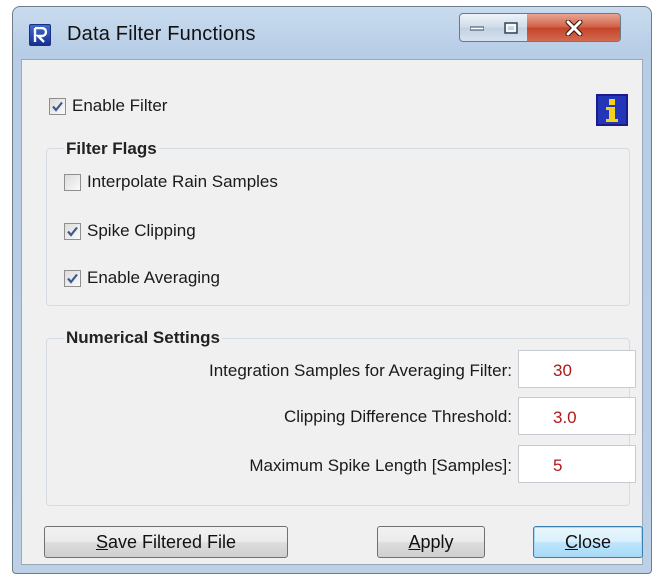 The image size is (664, 583). What do you see at coordinates (111, 149) in the screenshot?
I see `filter-flags-title: Filter Flags` at bounding box center [111, 149].